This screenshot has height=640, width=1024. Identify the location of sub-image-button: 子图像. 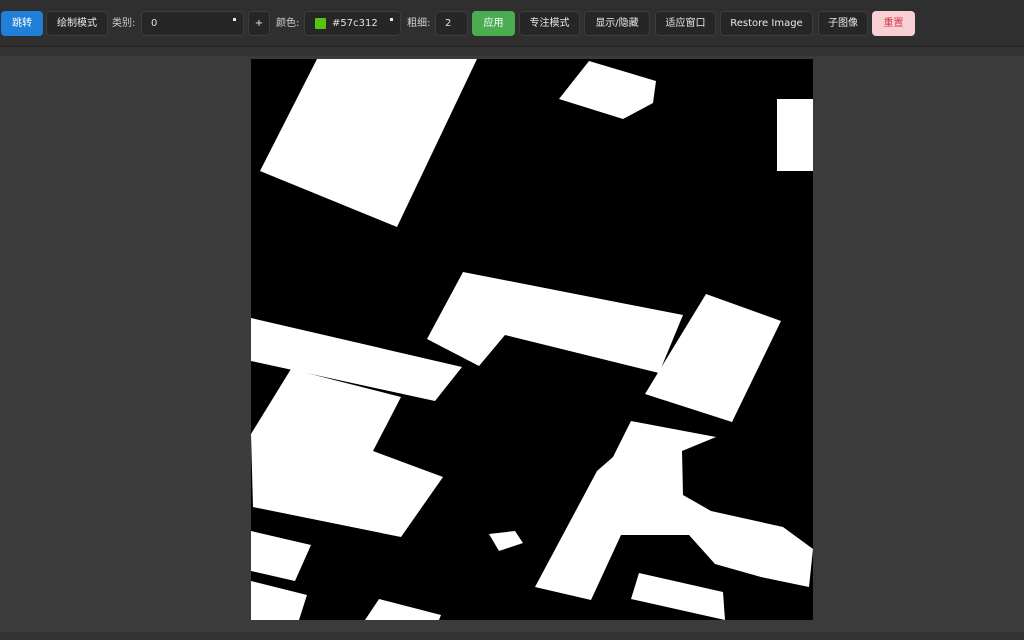
(843, 23).